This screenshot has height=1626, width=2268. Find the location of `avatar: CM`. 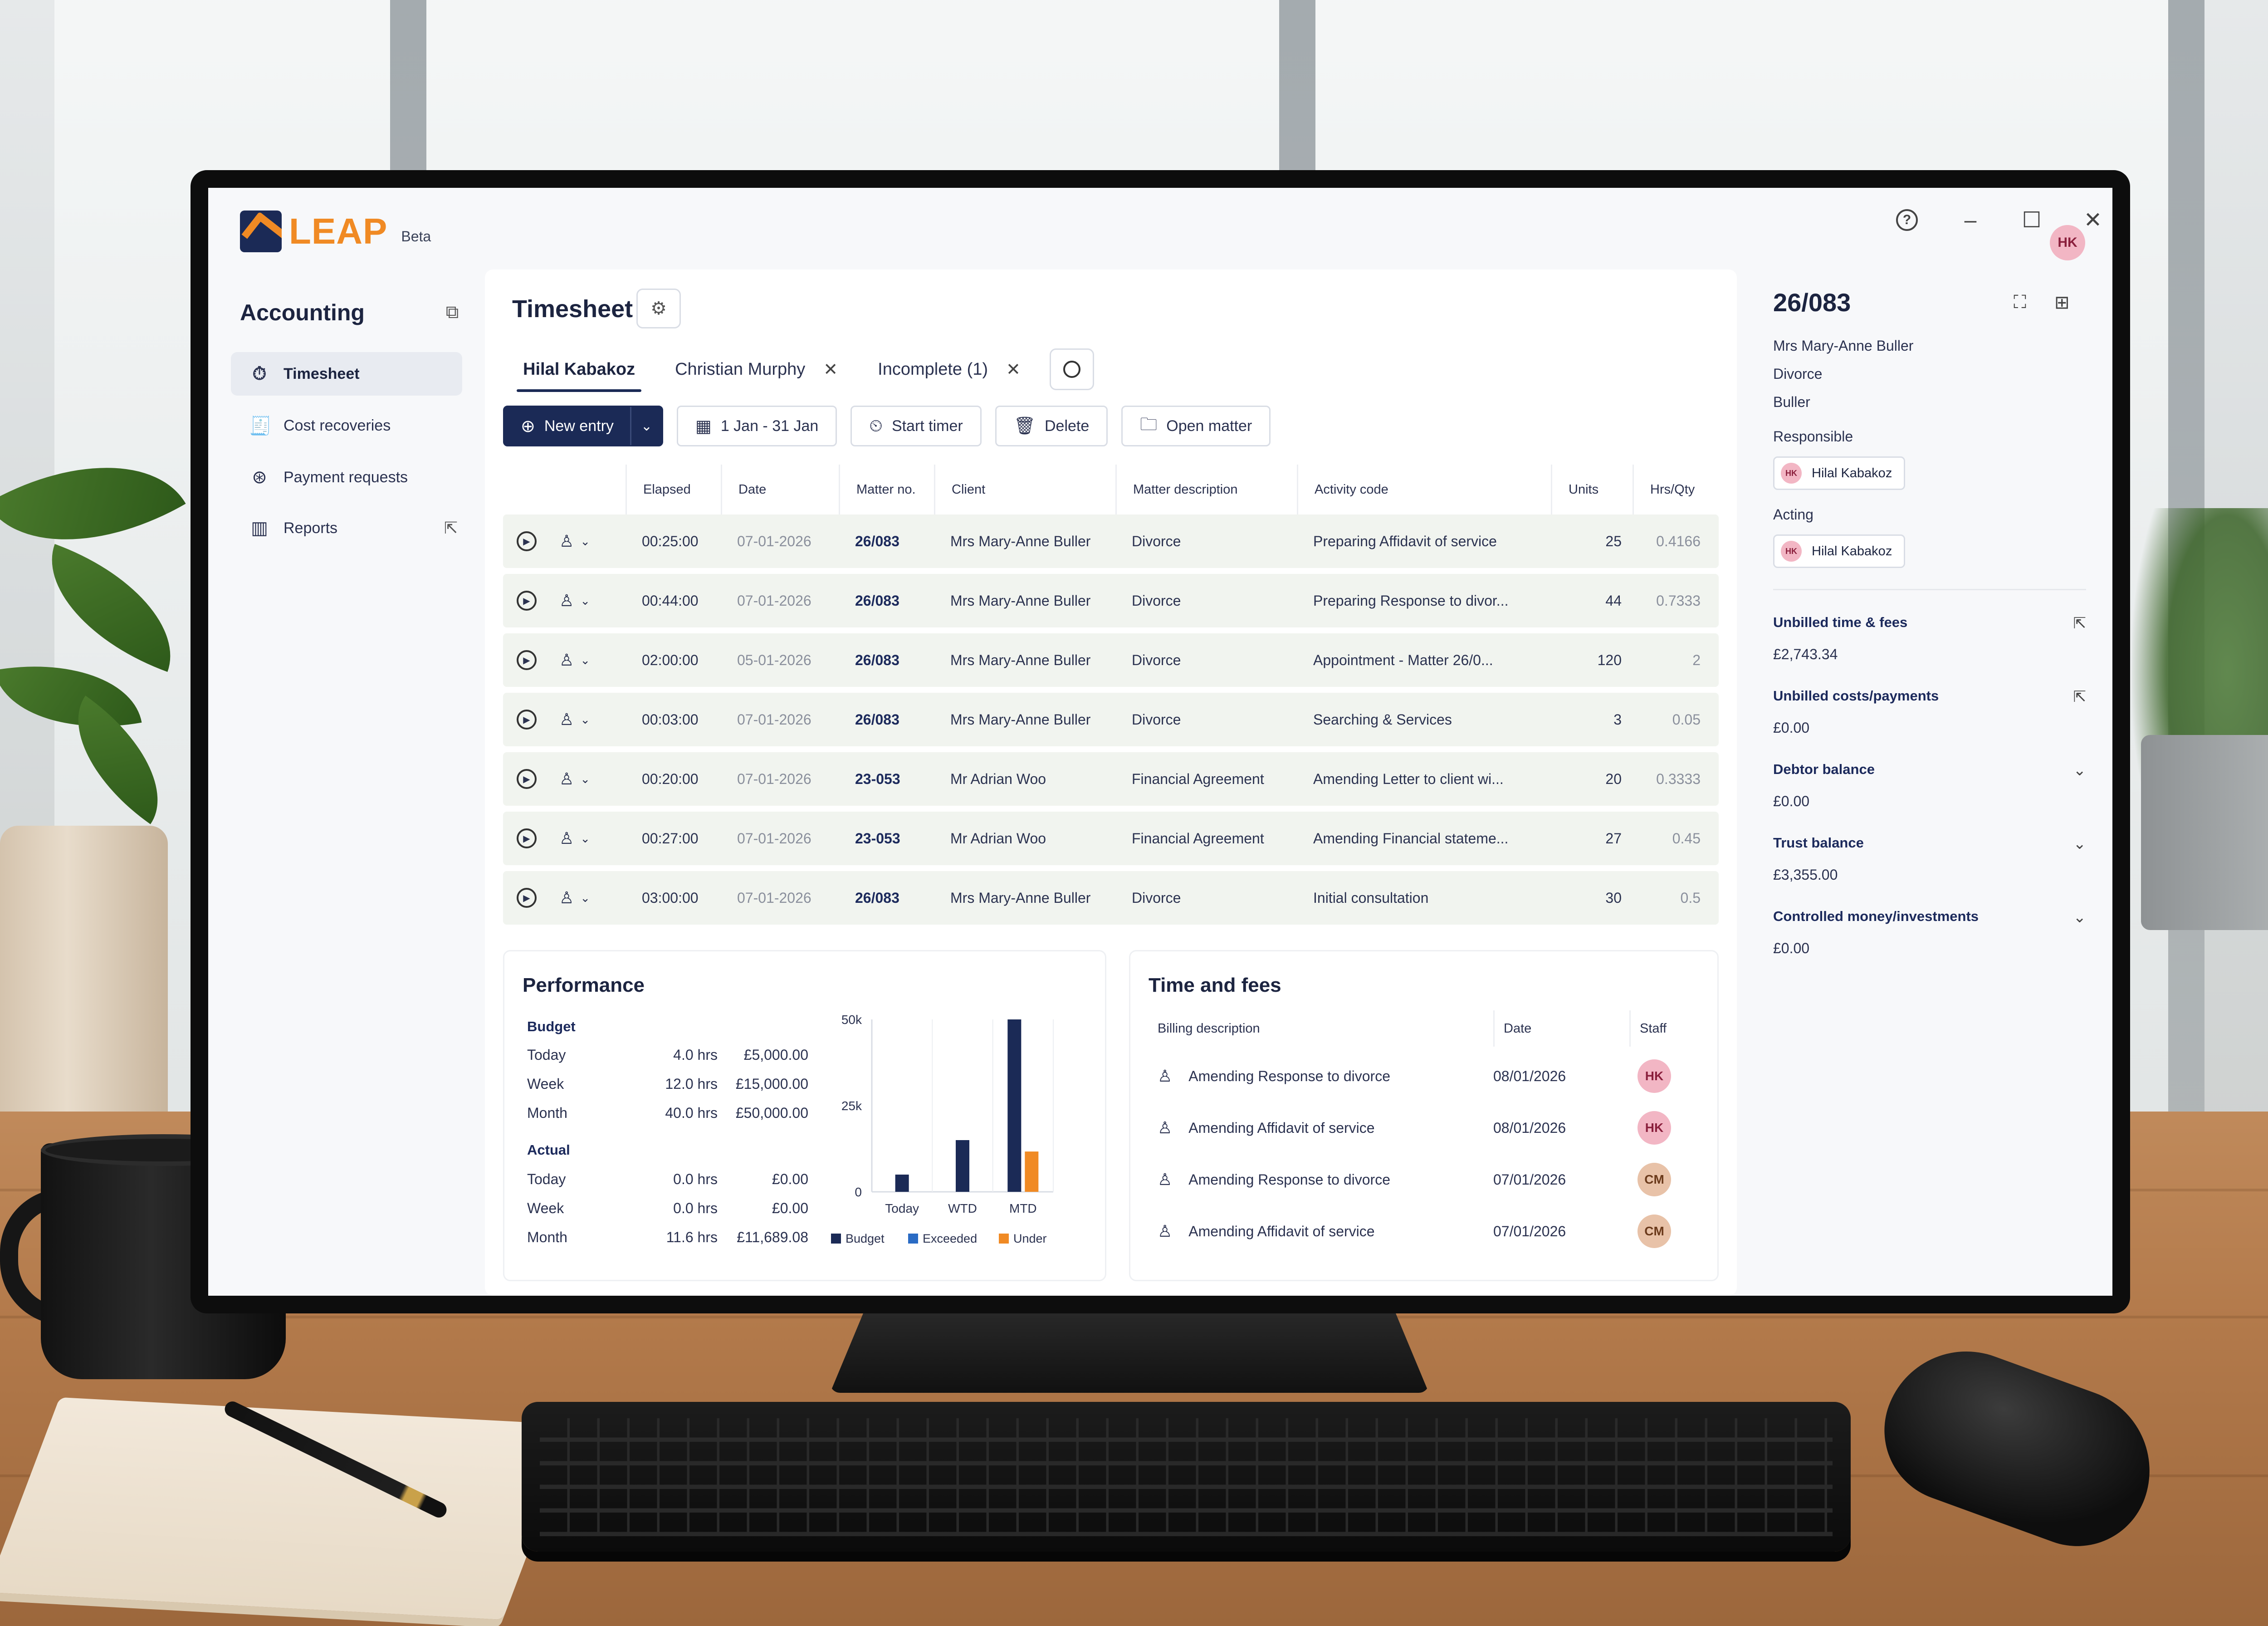

avatar: CM is located at coordinates (1654, 1231).